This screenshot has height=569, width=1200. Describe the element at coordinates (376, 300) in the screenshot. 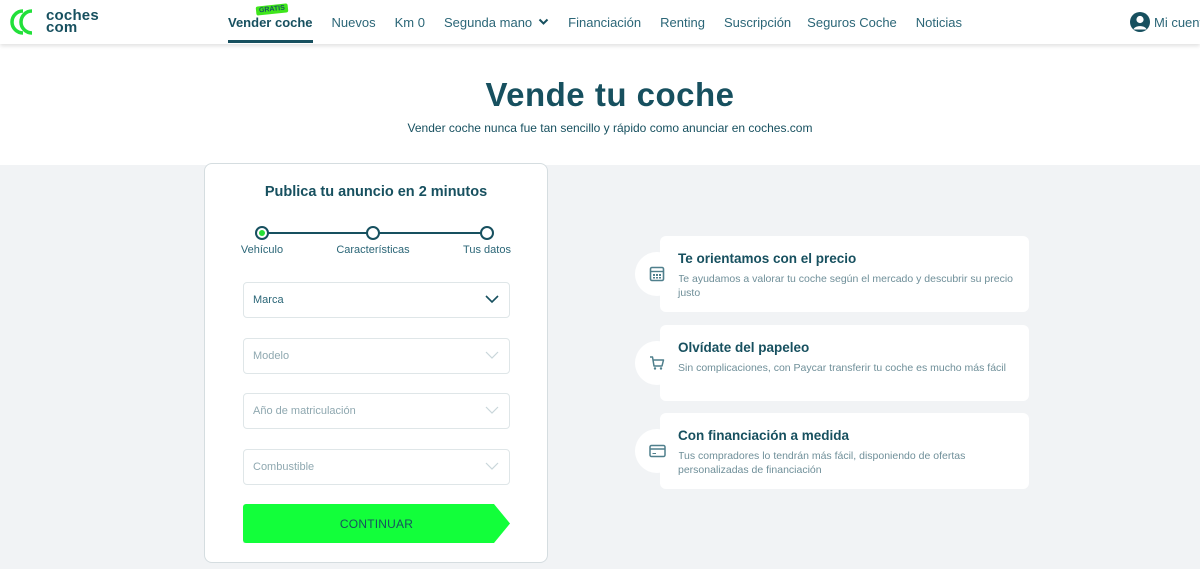

I see `marca-select: Marca` at that location.